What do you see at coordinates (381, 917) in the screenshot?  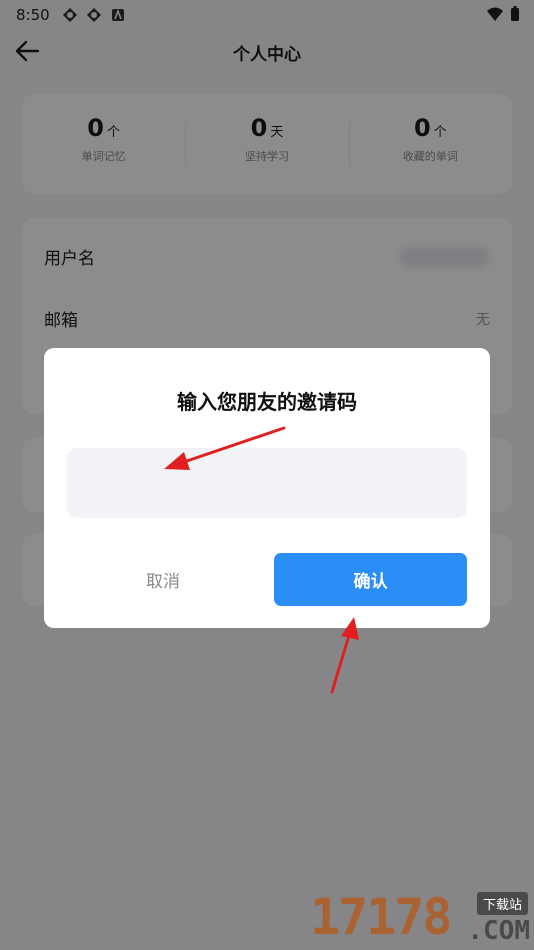 I see `watermark-number: 17178` at bounding box center [381, 917].